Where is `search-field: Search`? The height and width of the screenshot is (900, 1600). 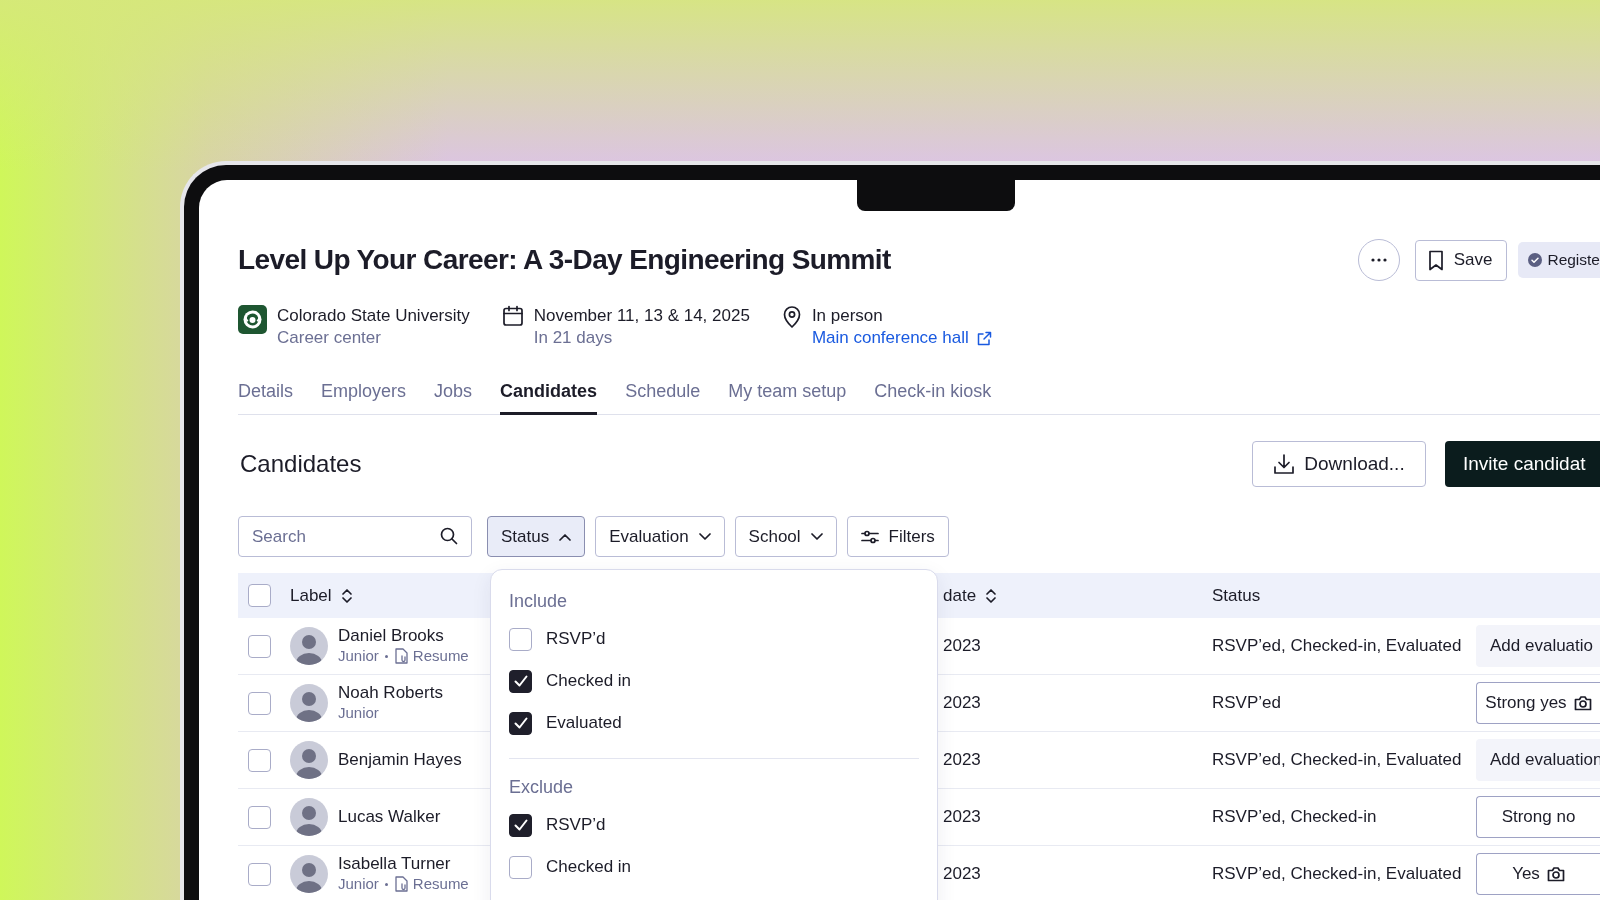
search-field: Search is located at coordinates (355, 536).